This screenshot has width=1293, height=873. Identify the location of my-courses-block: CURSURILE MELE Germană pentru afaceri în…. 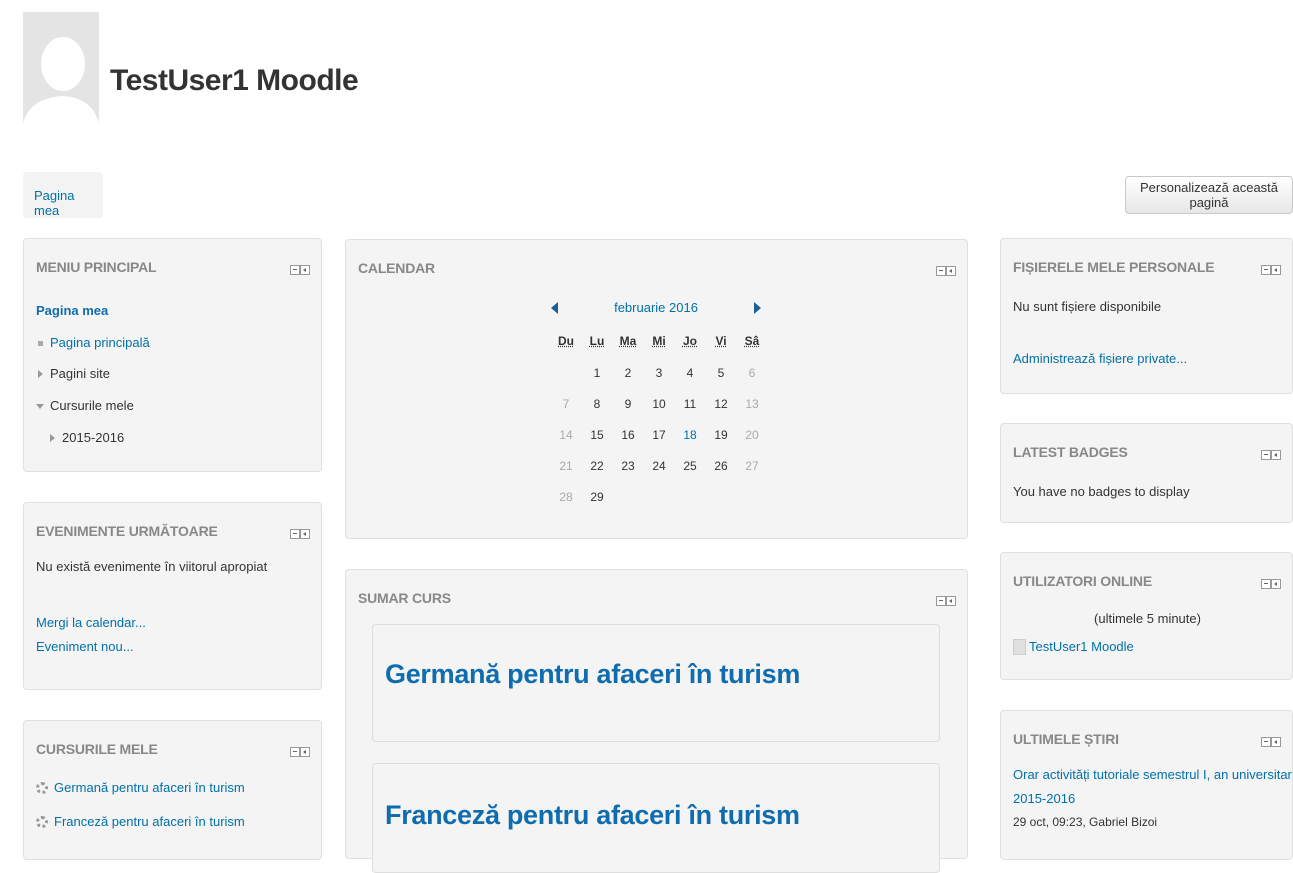
(172, 790).